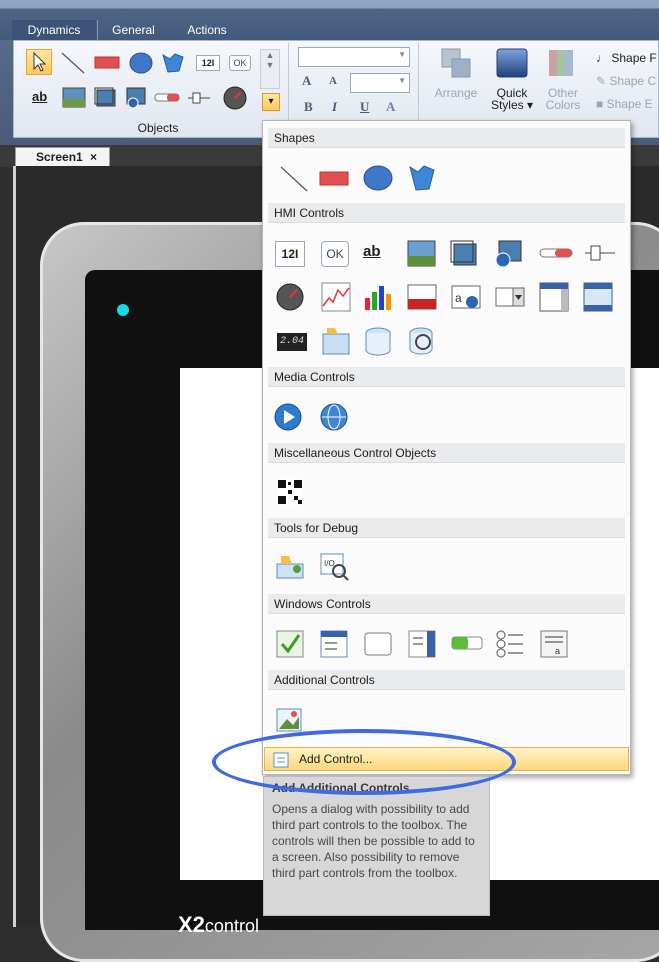 This screenshot has width=659, height=962. What do you see at coordinates (598, 297) in the screenshot?
I see `scroll-panel-icon` at bounding box center [598, 297].